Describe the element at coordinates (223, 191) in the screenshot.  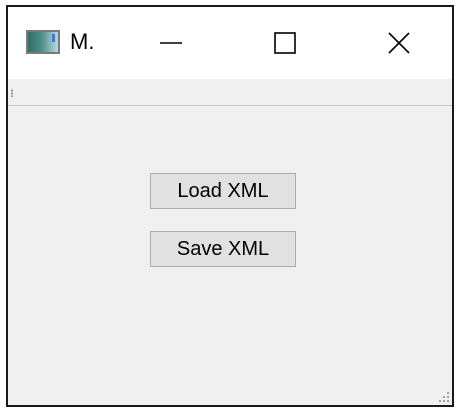
I see `load-xml-button: Load XML` at that location.